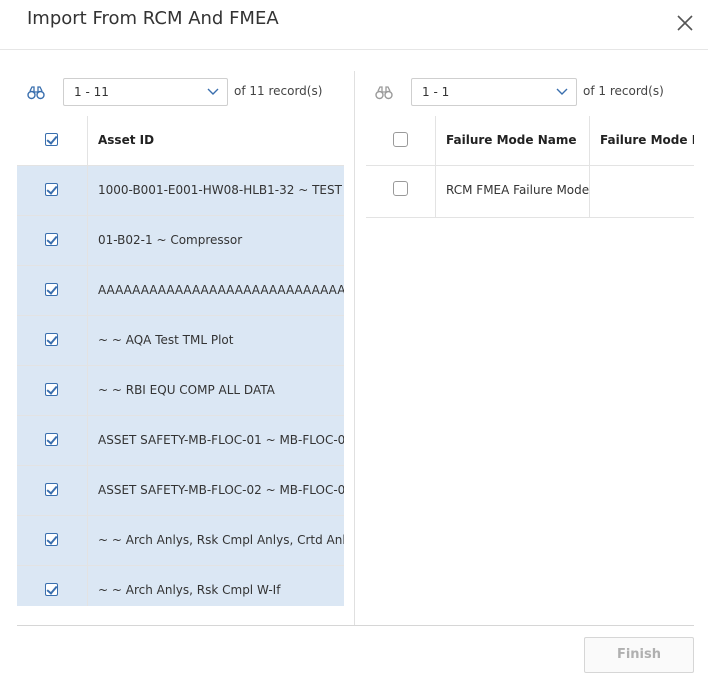  What do you see at coordinates (354, 348) in the screenshot?
I see `panel-divider` at bounding box center [354, 348].